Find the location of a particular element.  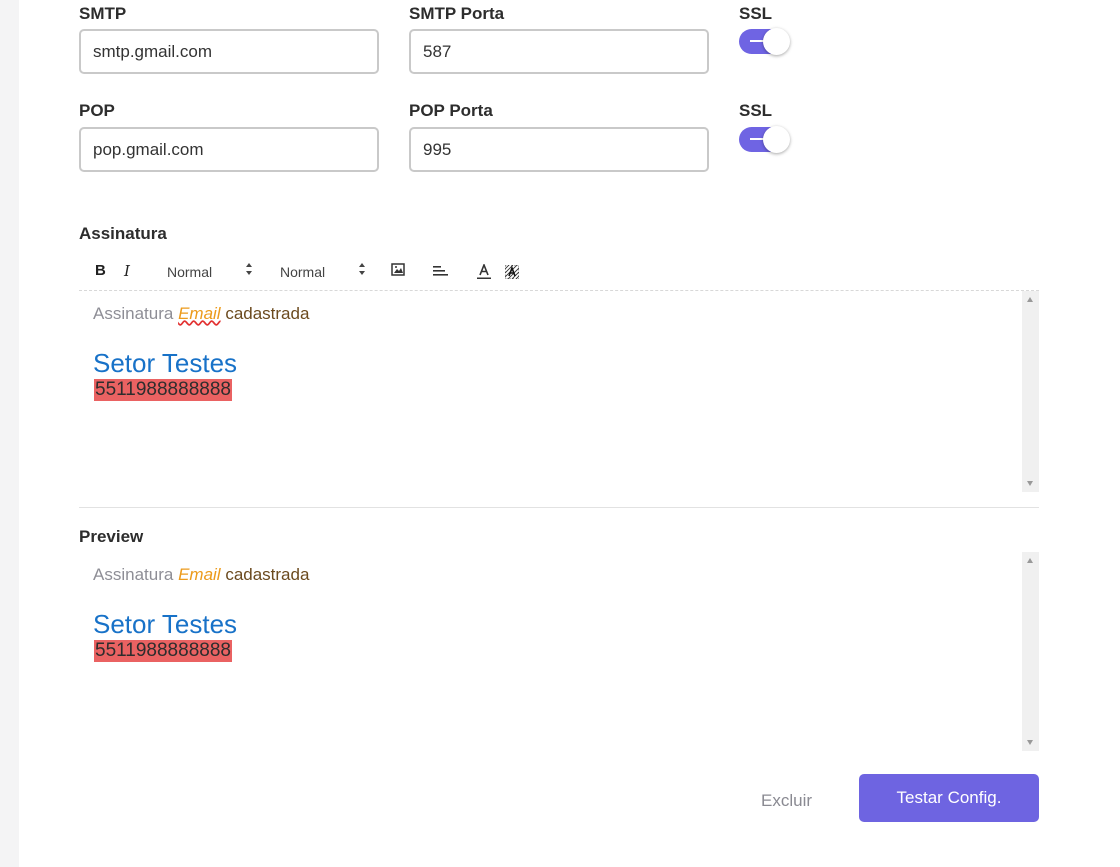

align-left-icon is located at coordinates (440, 271).